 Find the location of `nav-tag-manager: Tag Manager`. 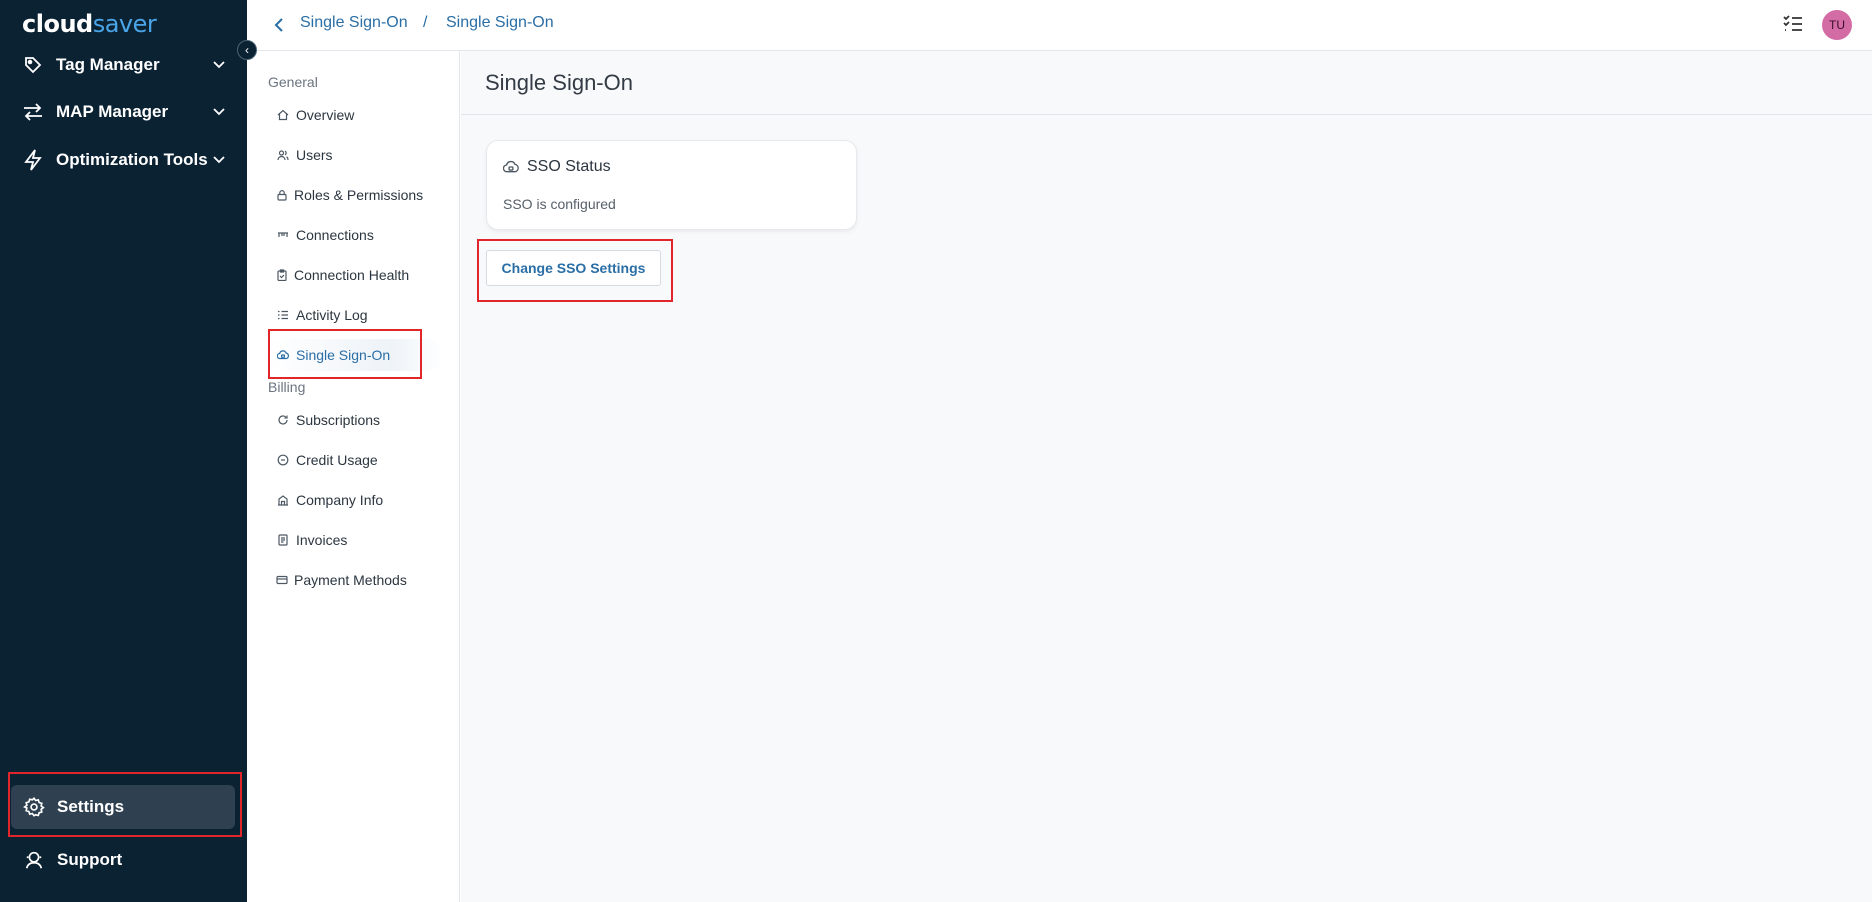

nav-tag-manager: Tag Manager is located at coordinates (121, 65).